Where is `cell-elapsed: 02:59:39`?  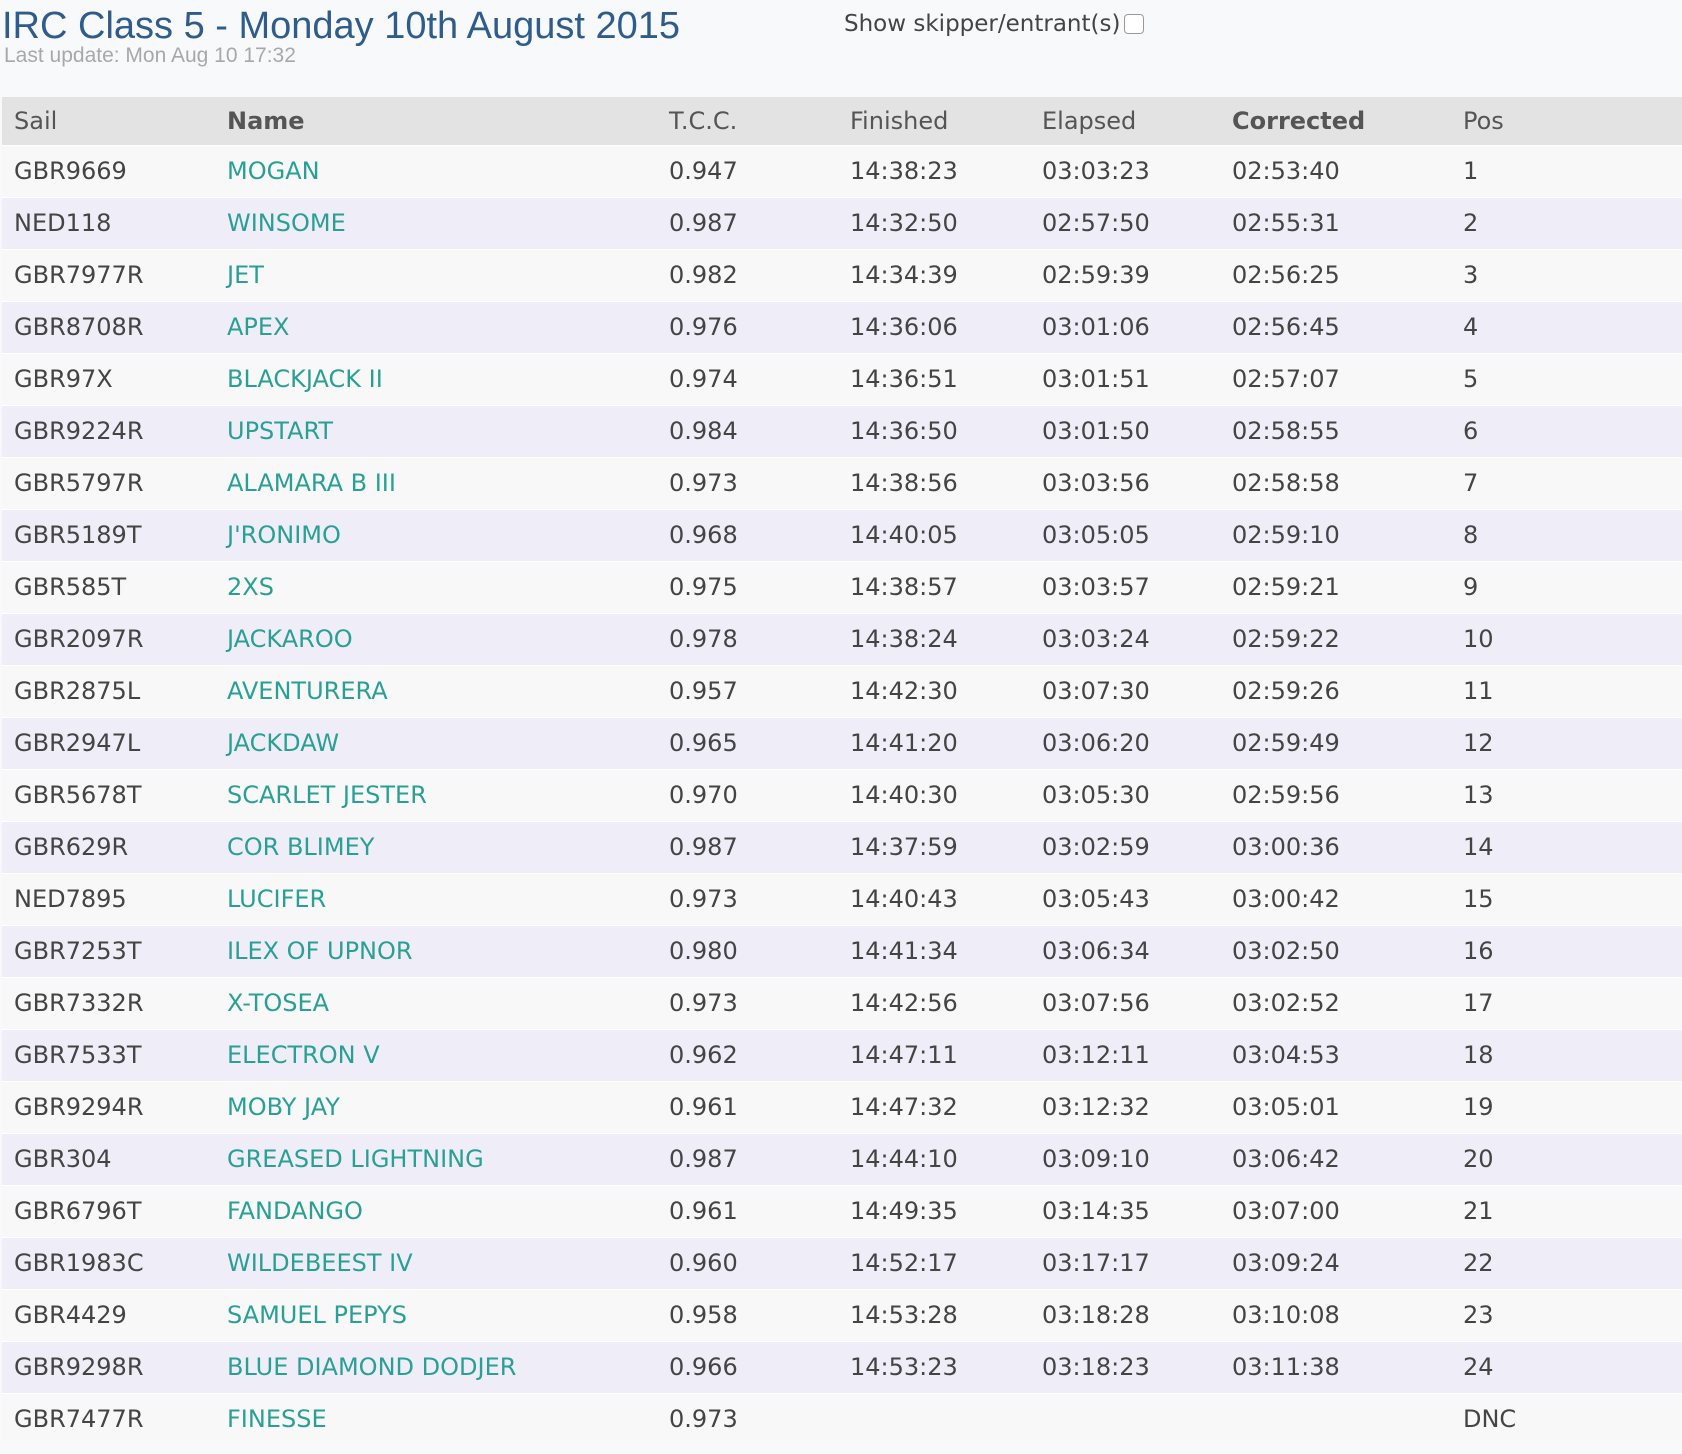 cell-elapsed: 02:59:39 is located at coordinates (1125, 274).